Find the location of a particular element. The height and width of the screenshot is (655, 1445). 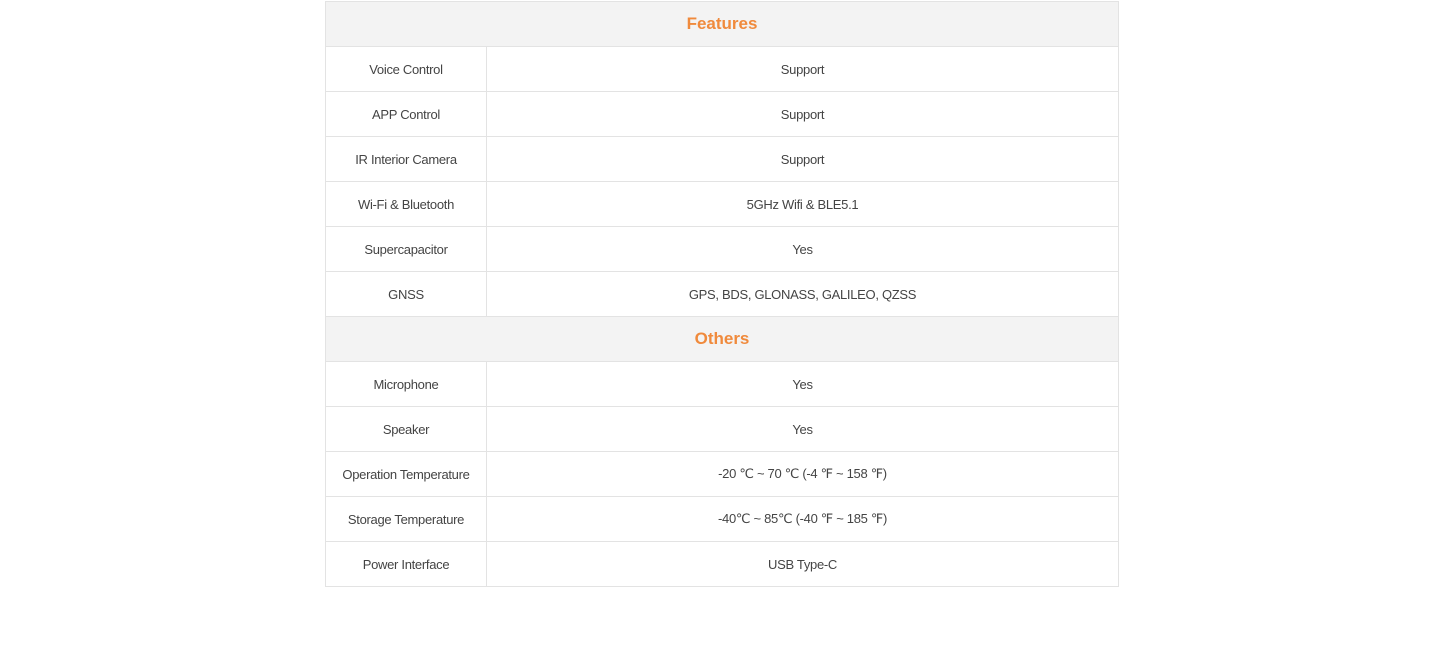

spec-label: Speaker is located at coordinates (406, 429).